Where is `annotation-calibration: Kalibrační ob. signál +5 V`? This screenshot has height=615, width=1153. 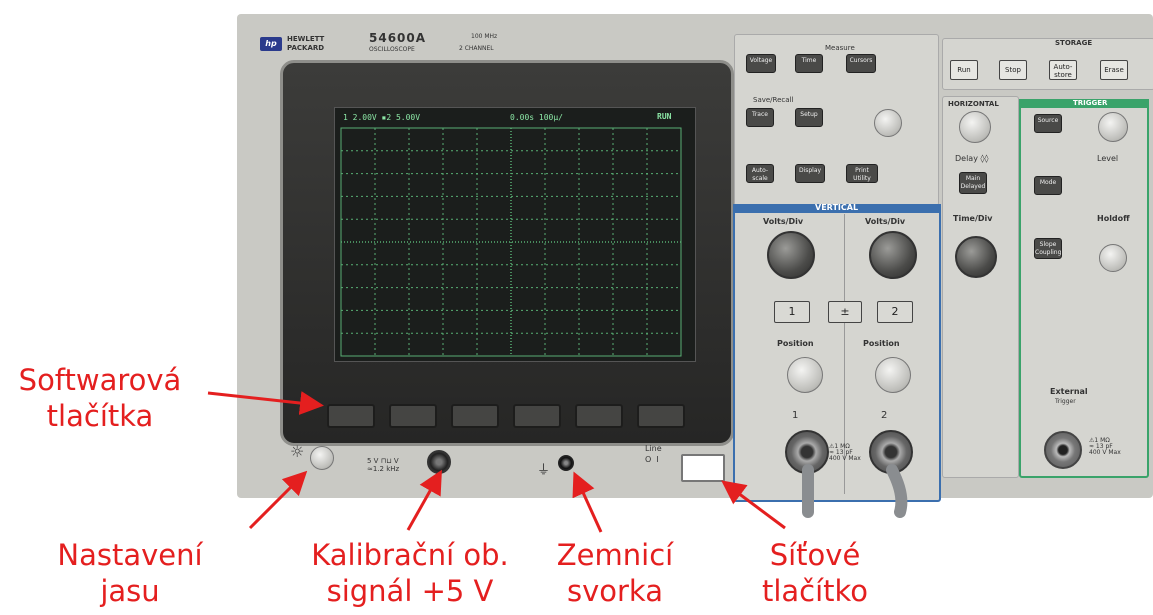 annotation-calibration: Kalibrační ob. signál +5 V is located at coordinates (410, 573).